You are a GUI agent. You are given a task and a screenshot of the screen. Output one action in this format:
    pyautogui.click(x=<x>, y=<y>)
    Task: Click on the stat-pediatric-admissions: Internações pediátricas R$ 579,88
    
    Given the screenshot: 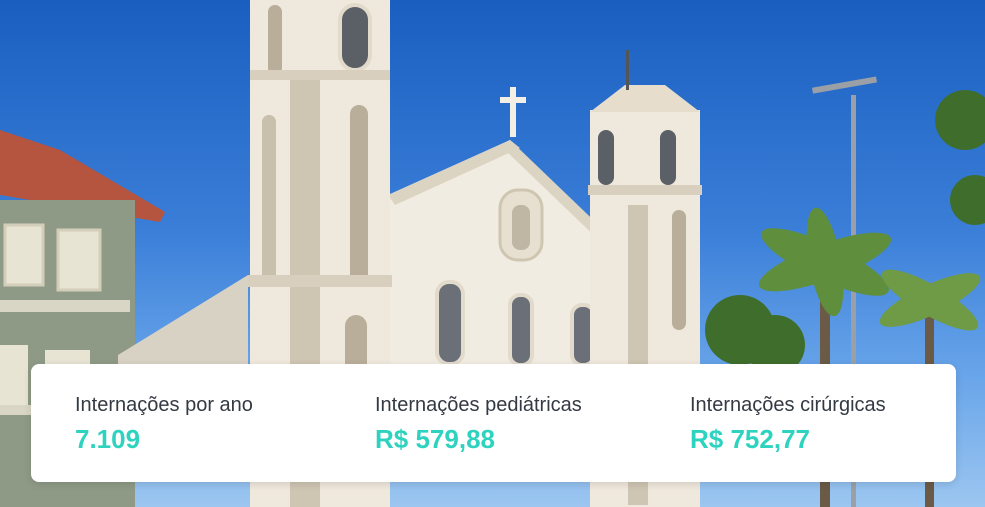 What is the action you would take?
    pyautogui.click(x=478, y=424)
    